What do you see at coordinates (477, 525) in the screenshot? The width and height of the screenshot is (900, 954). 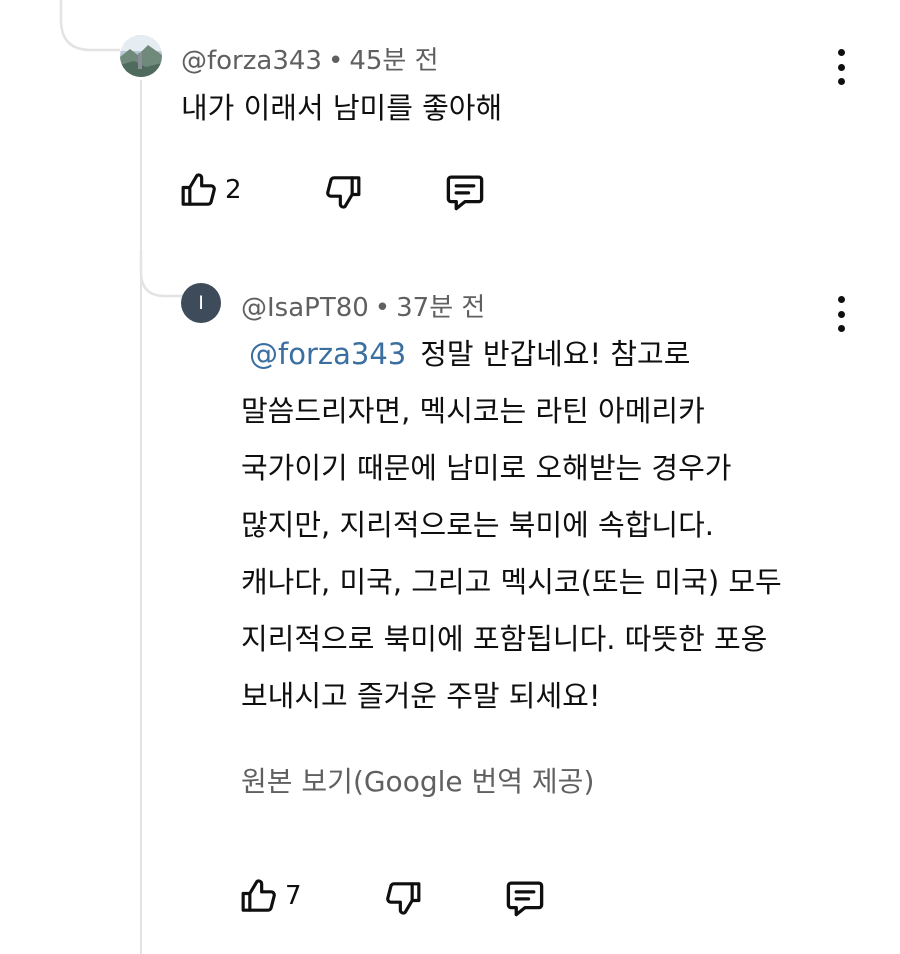 I see `reply-line: 많지만, 지리적으로는 북미에 속합니다.` at bounding box center [477, 525].